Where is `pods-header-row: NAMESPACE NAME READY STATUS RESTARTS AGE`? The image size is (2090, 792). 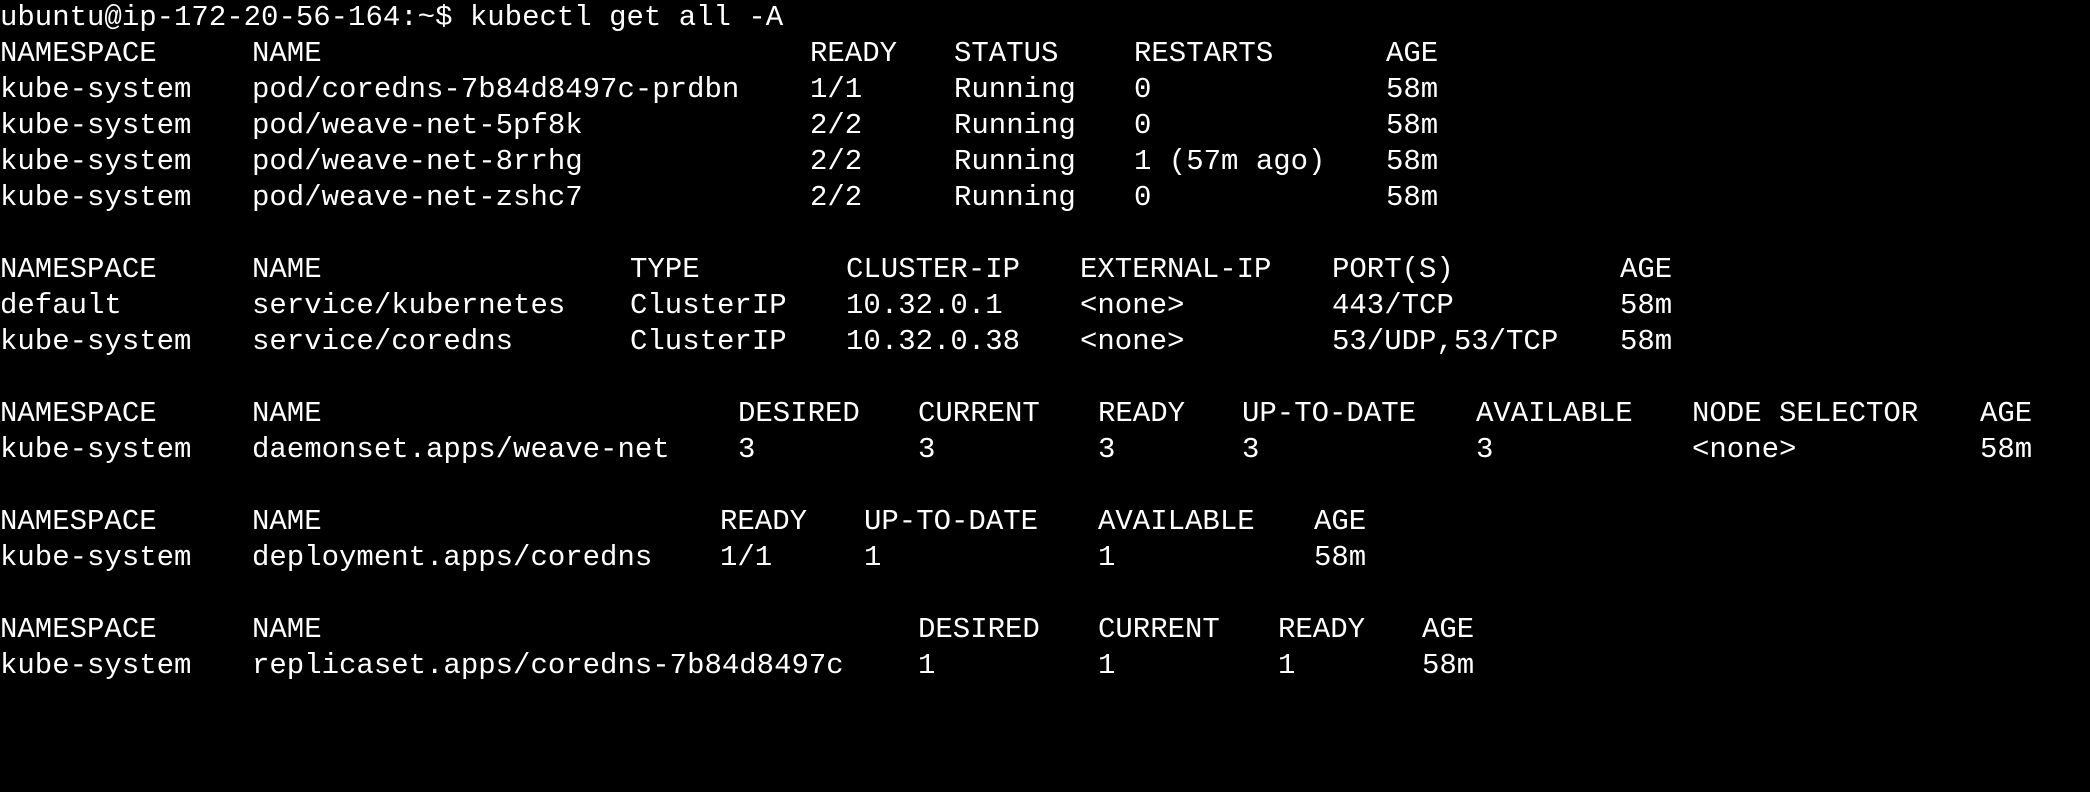
pods-header-row: NAMESPACE NAME READY STATUS RESTARTS AGE is located at coordinates (1045, 54).